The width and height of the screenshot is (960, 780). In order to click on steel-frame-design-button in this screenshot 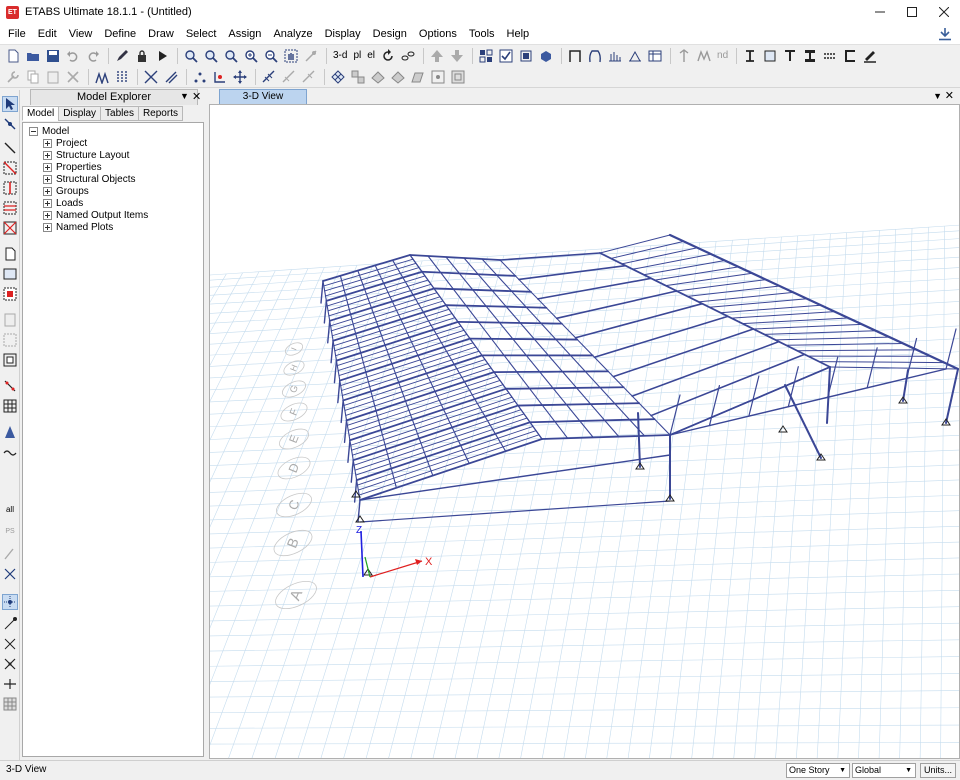, I will do `click(684, 56)`.